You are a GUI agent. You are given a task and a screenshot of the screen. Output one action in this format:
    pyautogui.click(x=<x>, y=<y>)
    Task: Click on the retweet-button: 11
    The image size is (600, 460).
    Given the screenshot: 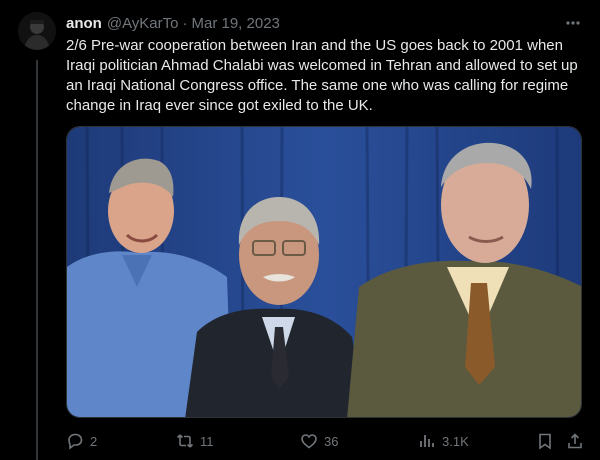 What is the action you would take?
    pyautogui.click(x=195, y=441)
    